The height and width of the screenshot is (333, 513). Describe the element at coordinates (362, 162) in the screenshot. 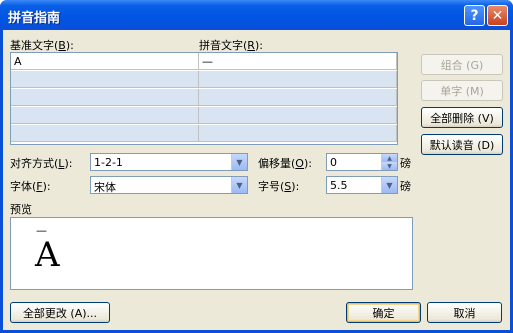

I see `offset-spinner: 0 ▲ ▼` at that location.